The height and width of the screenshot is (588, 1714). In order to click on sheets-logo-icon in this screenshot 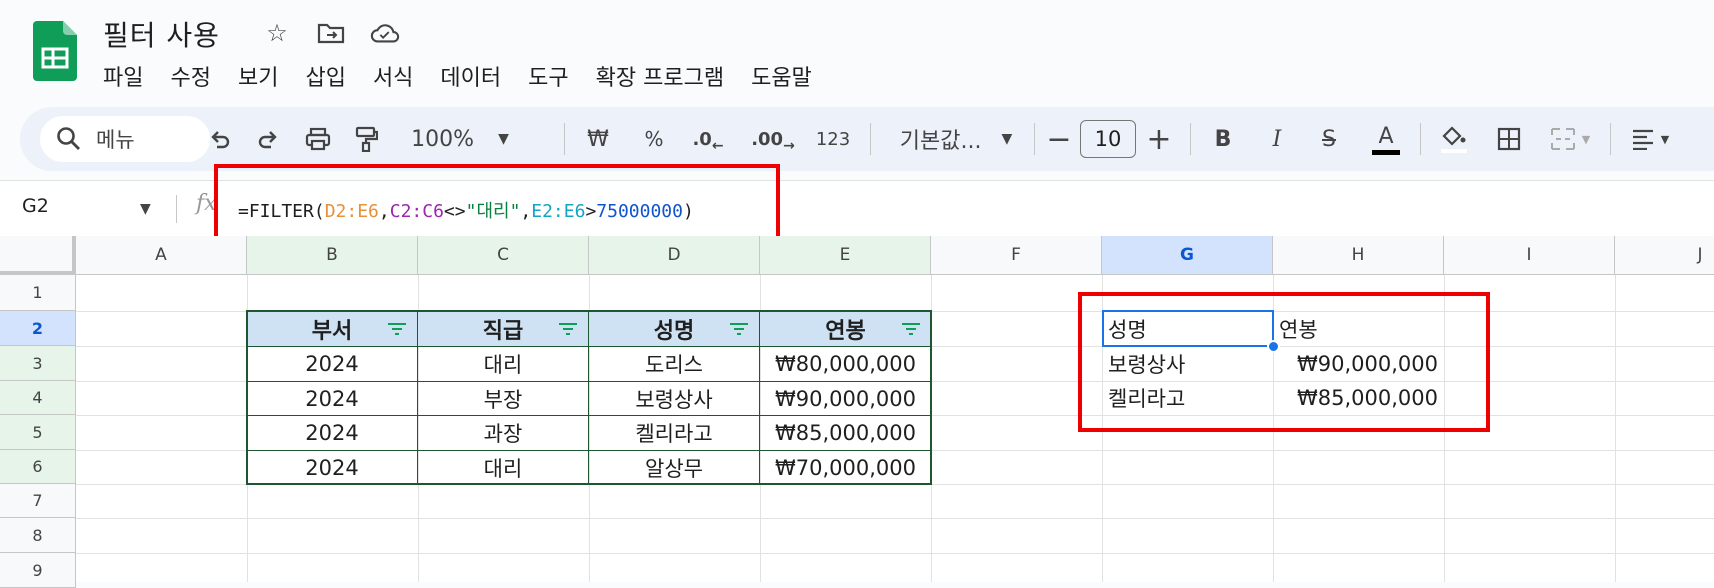, I will do `click(55, 51)`.